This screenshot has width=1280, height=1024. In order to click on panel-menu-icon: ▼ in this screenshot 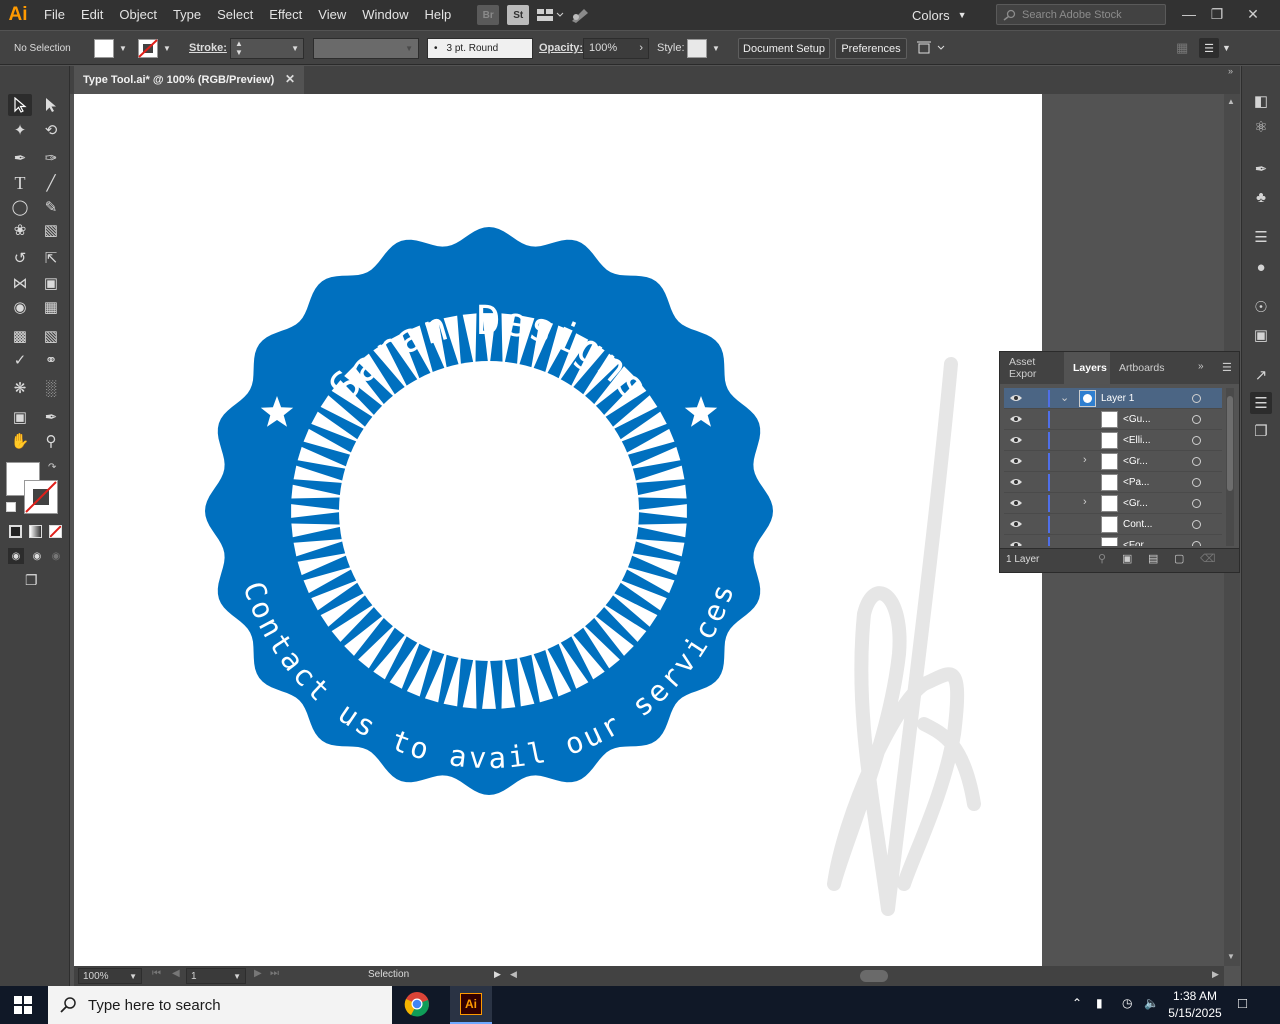, I will do `click(1226, 48)`.